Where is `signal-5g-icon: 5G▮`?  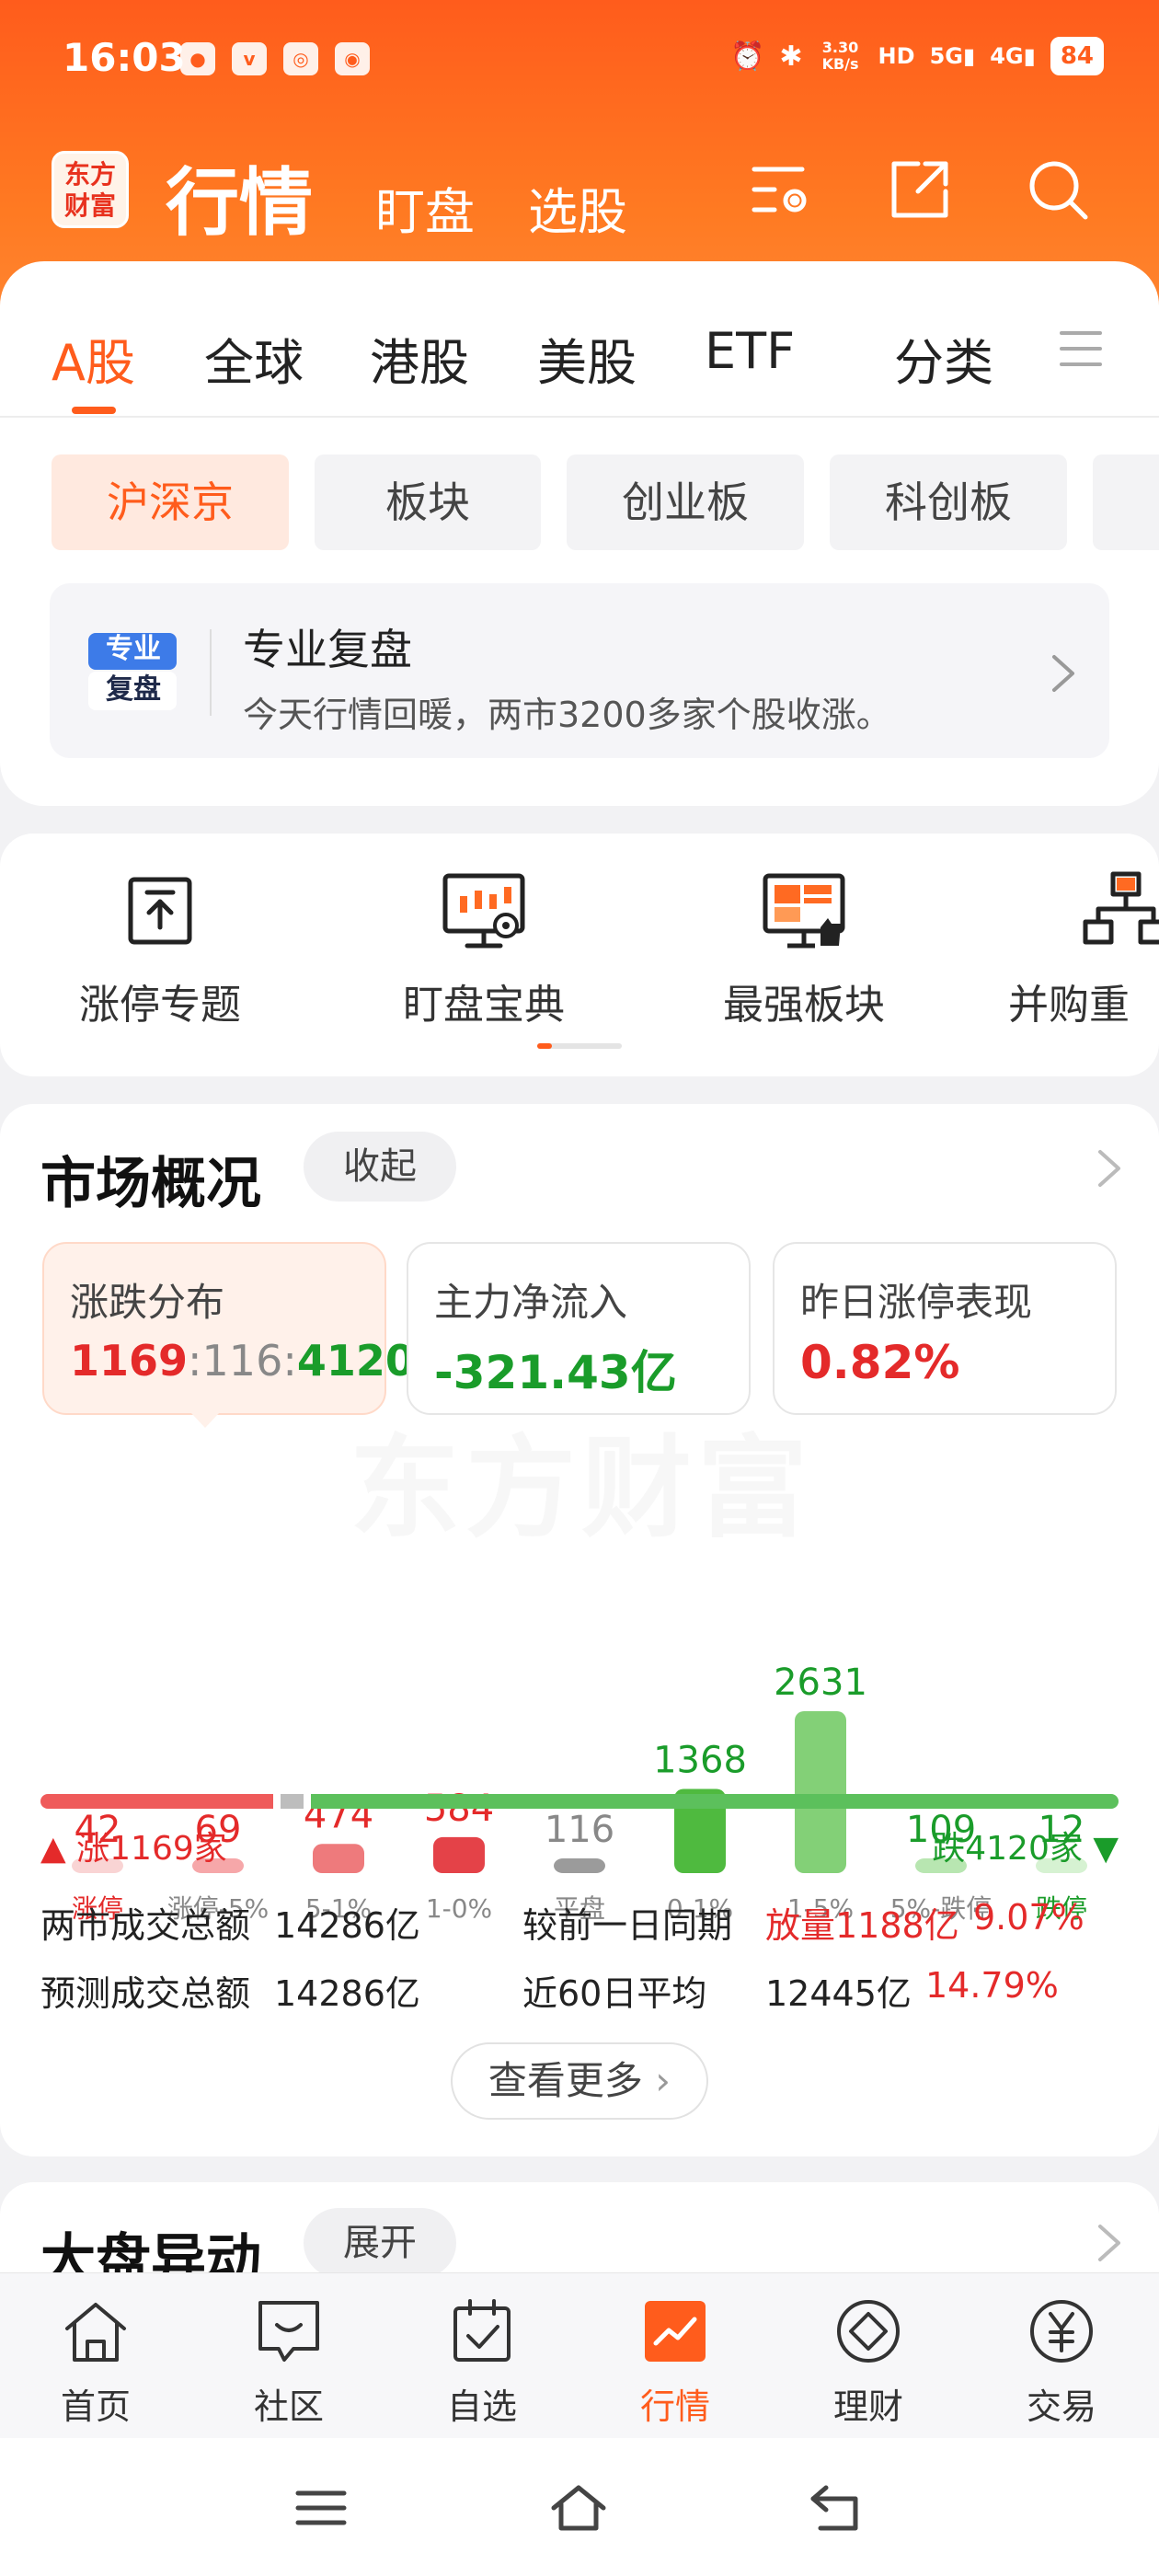
signal-5g-icon: 5G▮ is located at coordinates (952, 56).